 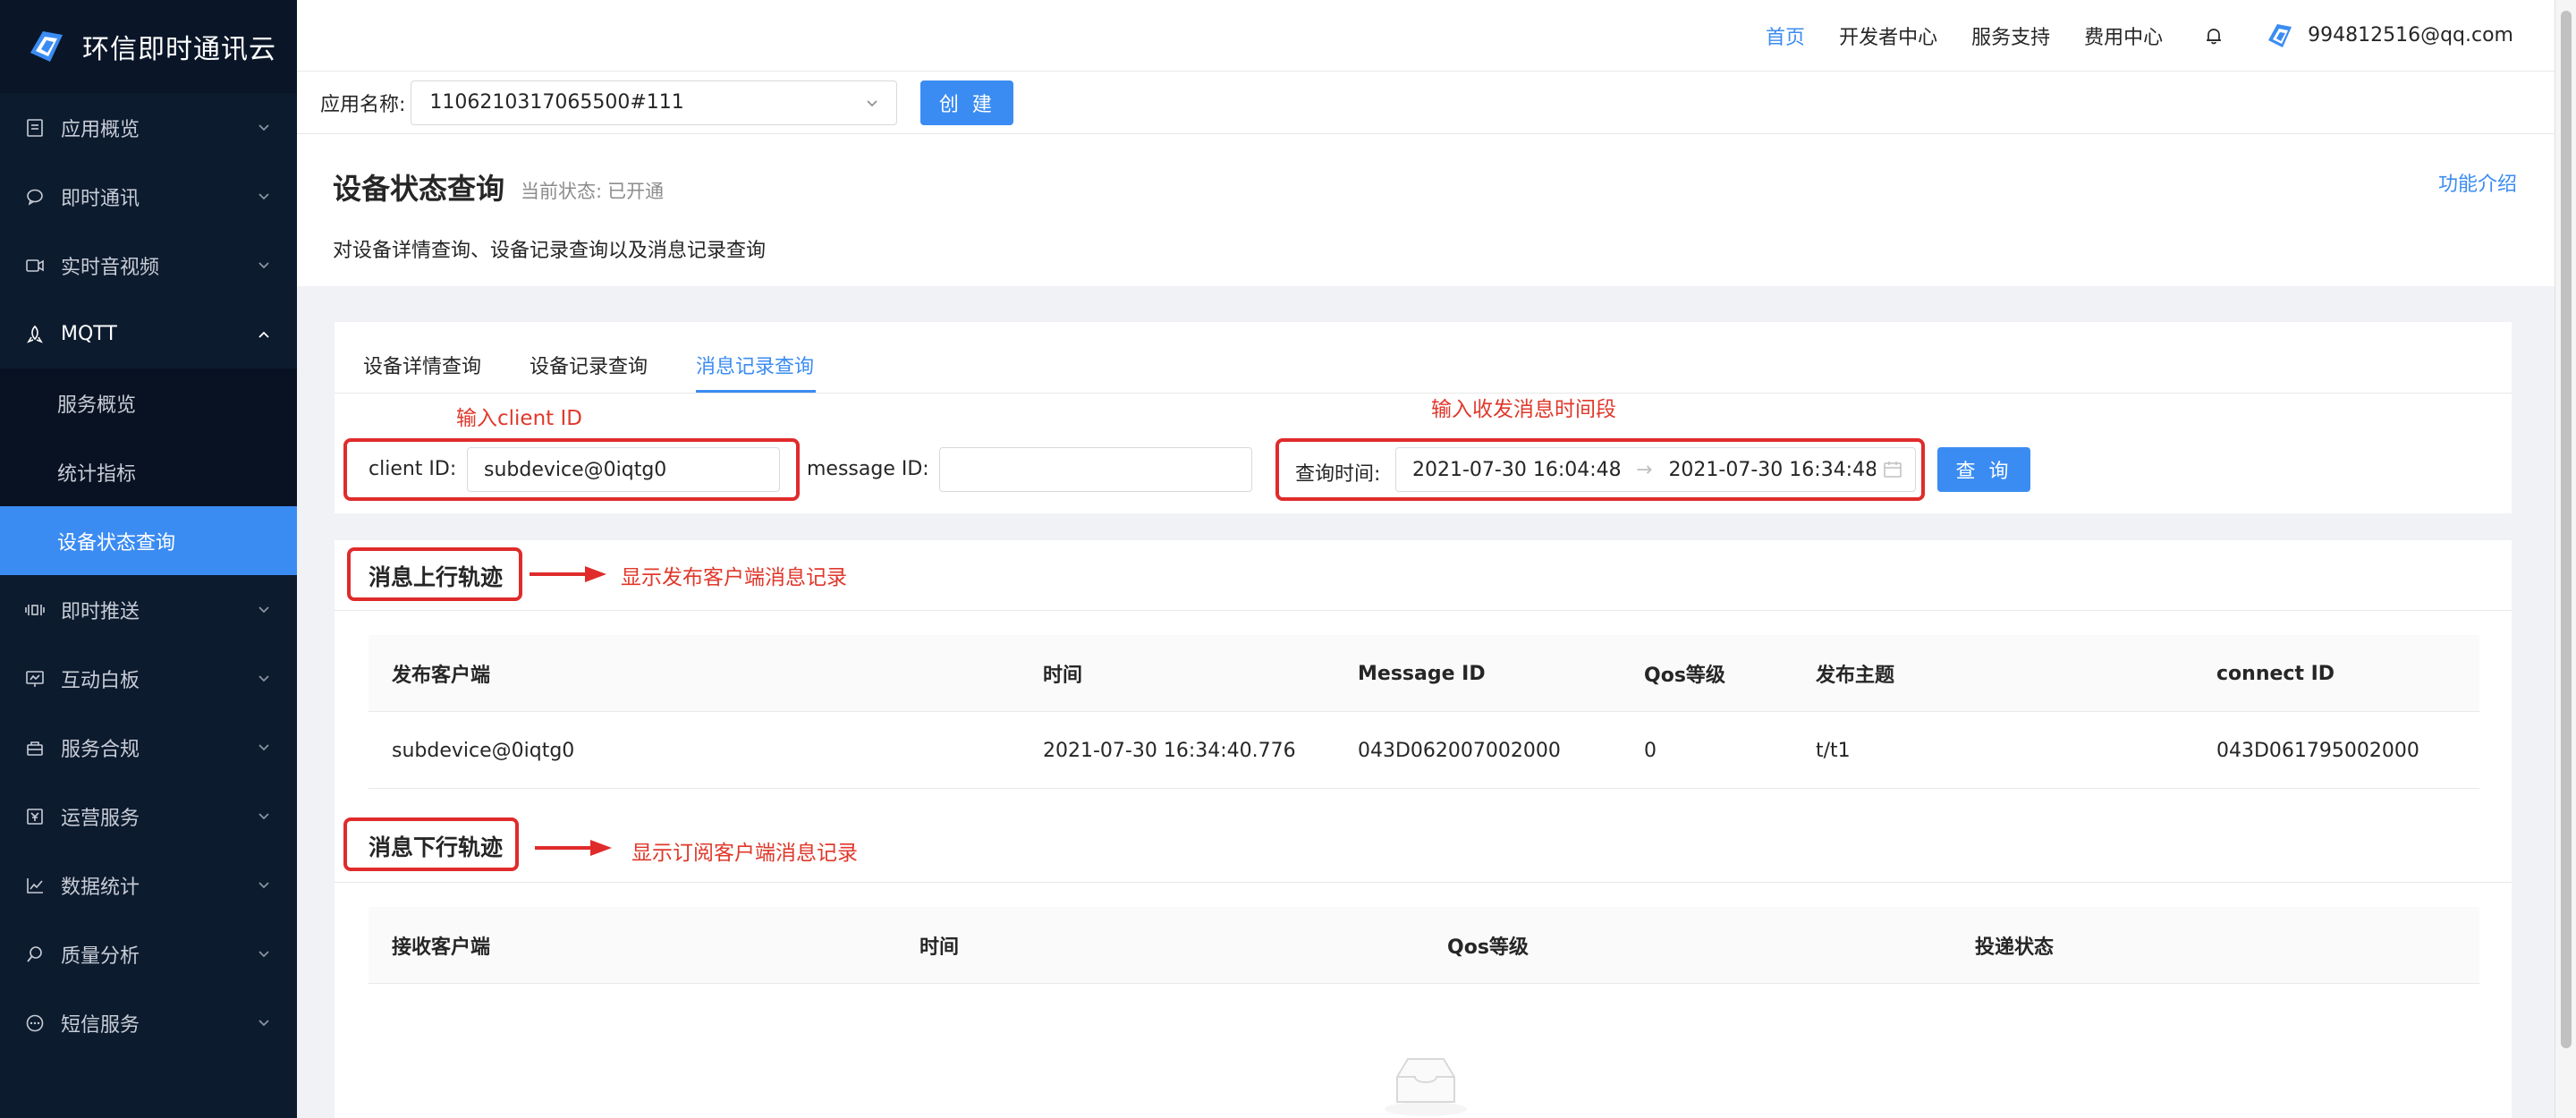 What do you see at coordinates (1426, 103) in the screenshot?
I see `app-selector-bar: 应用名称: 1106210317065500#111 创 建` at bounding box center [1426, 103].